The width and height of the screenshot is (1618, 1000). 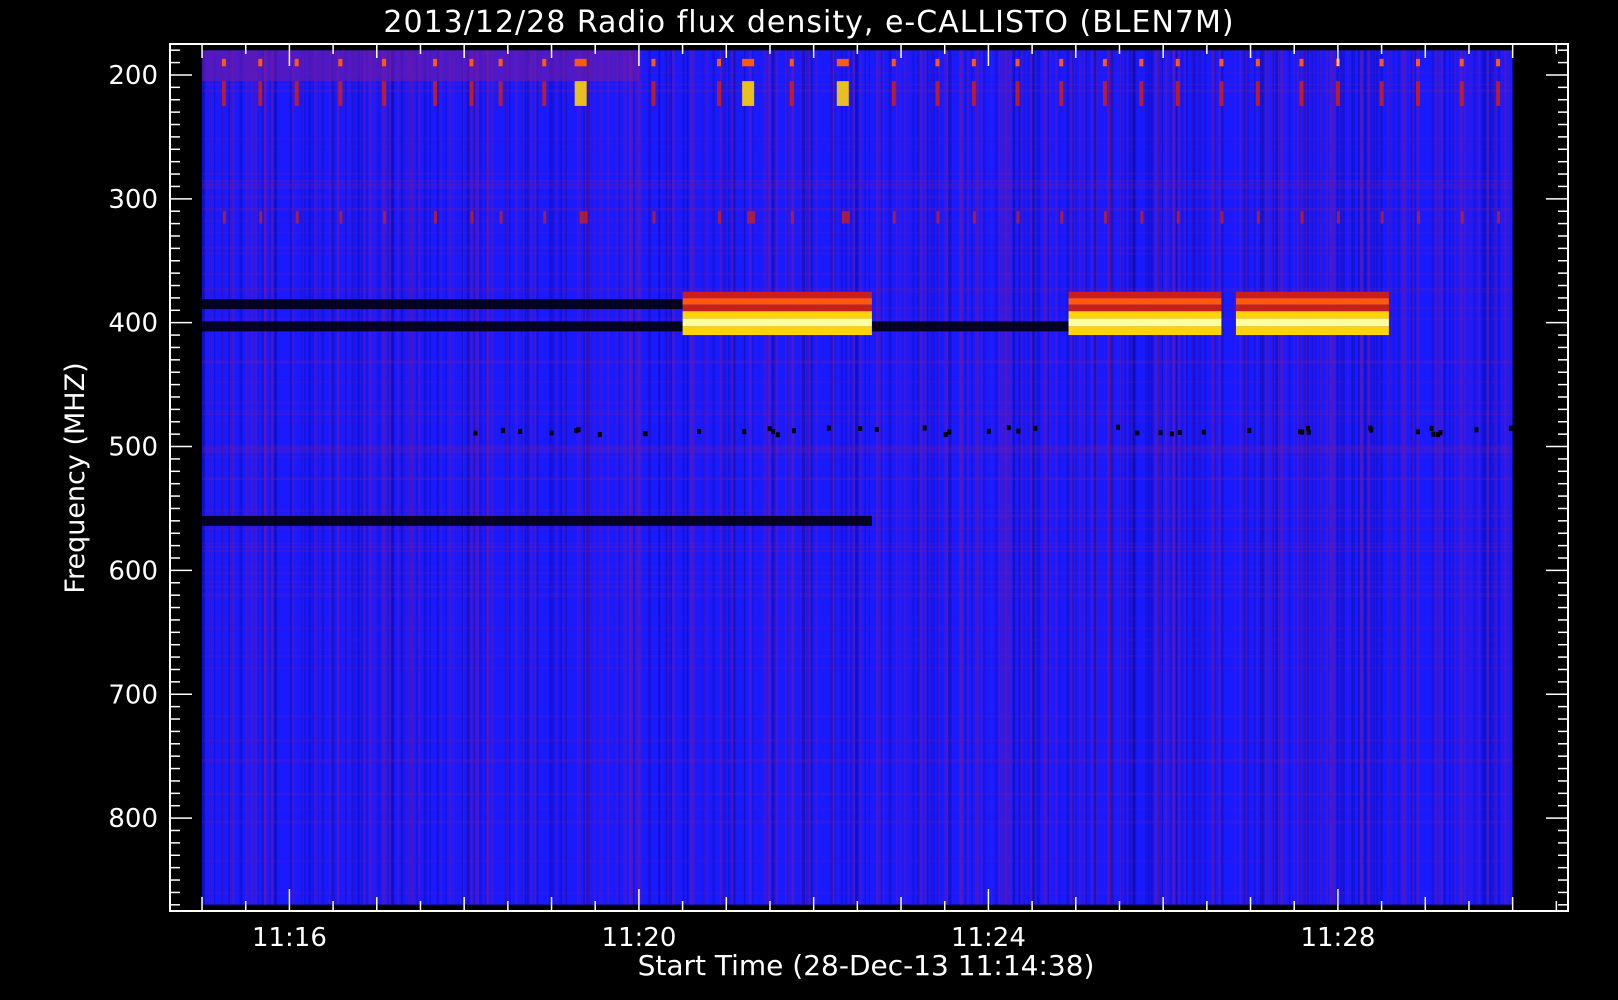 I want to click on y-tick-label: 200, so click(x=133, y=76).